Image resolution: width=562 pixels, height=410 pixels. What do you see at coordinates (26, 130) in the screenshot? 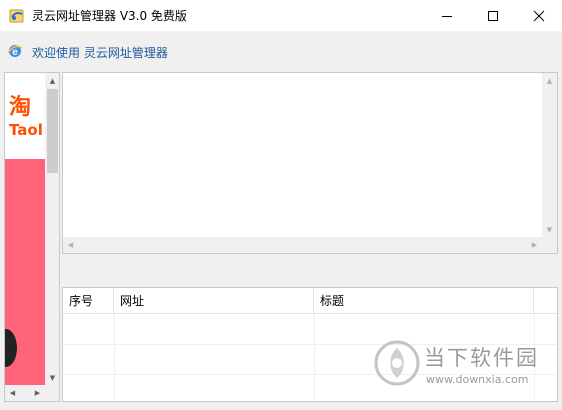
I see `ad-brand-text: Taol` at bounding box center [26, 130].